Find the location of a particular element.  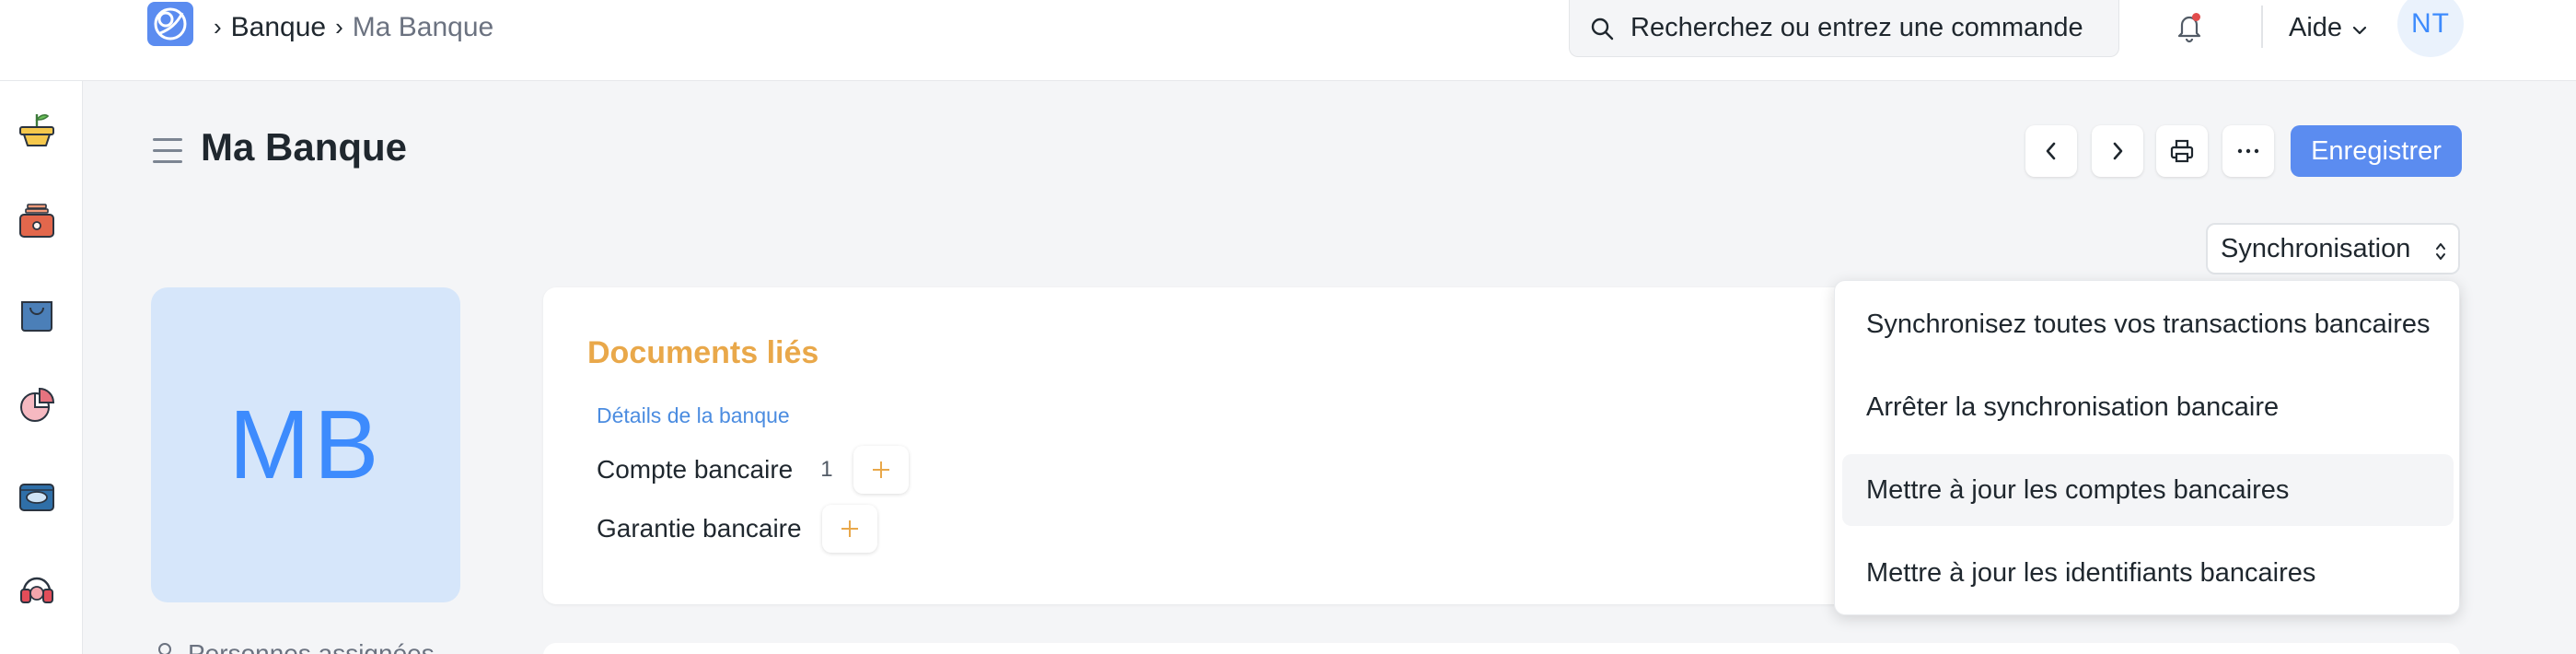

more-actions-button is located at coordinates (2248, 151).